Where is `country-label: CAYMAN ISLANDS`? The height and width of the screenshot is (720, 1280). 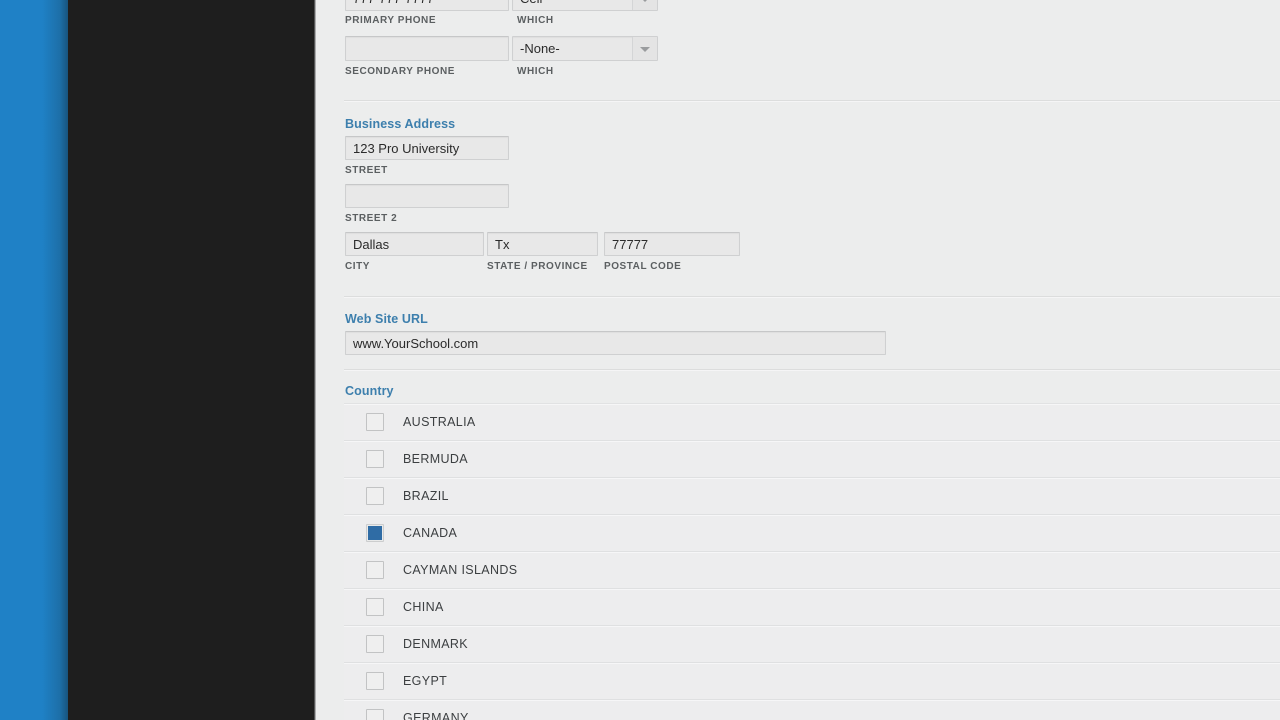 country-label: CAYMAN ISLANDS is located at coordinates (460, 570).